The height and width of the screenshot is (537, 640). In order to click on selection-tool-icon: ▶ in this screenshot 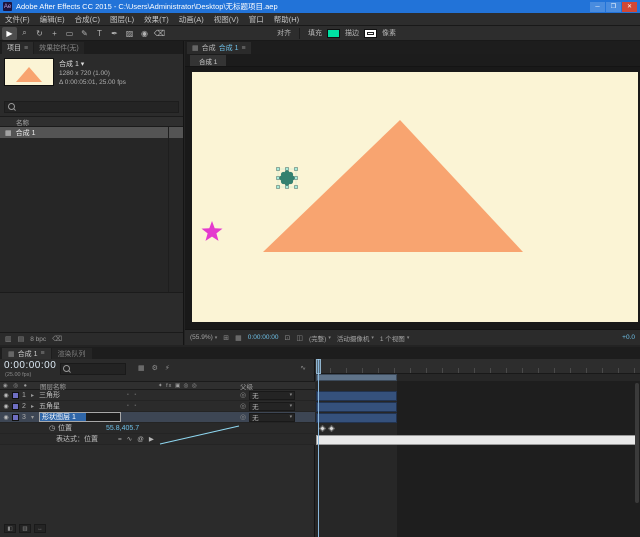, I will do `click(9, 33)`.